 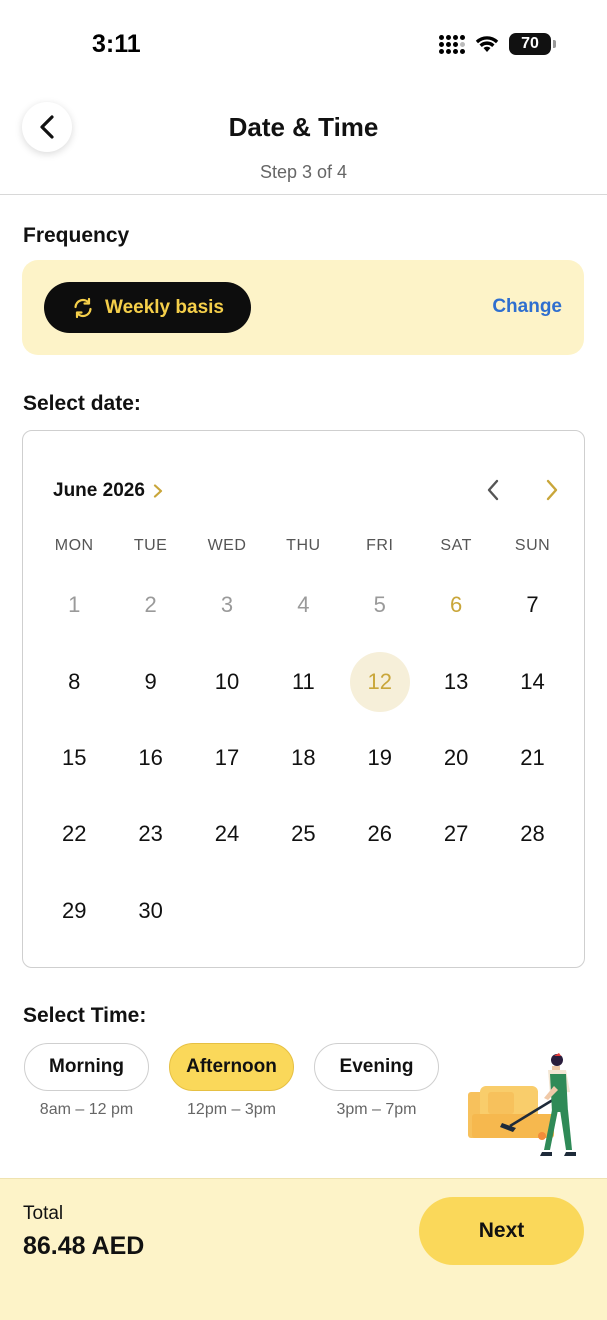 What do you see at coordinates (303, 834) in the screenshot?
I see `calendar-day: 25` at bounding box center [303, 834].